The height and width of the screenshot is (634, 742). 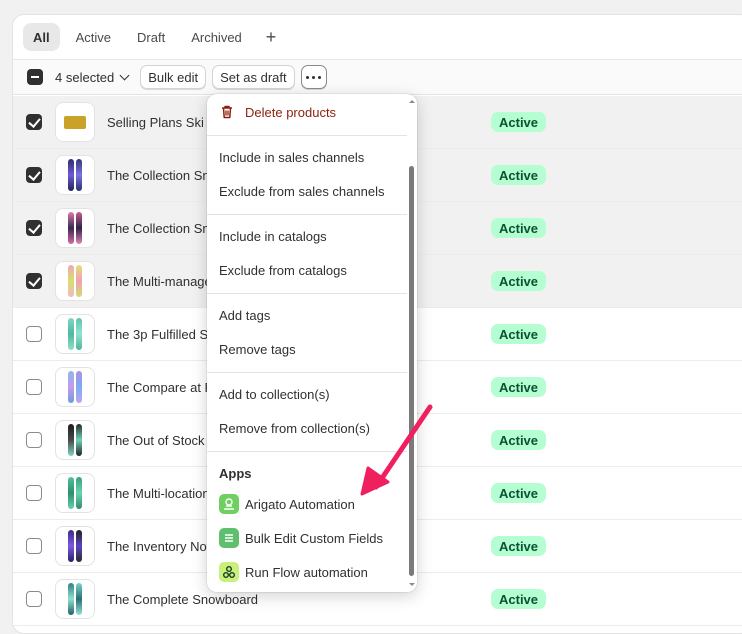 I want to click on more-actions-button, so click(x=313, y=77).